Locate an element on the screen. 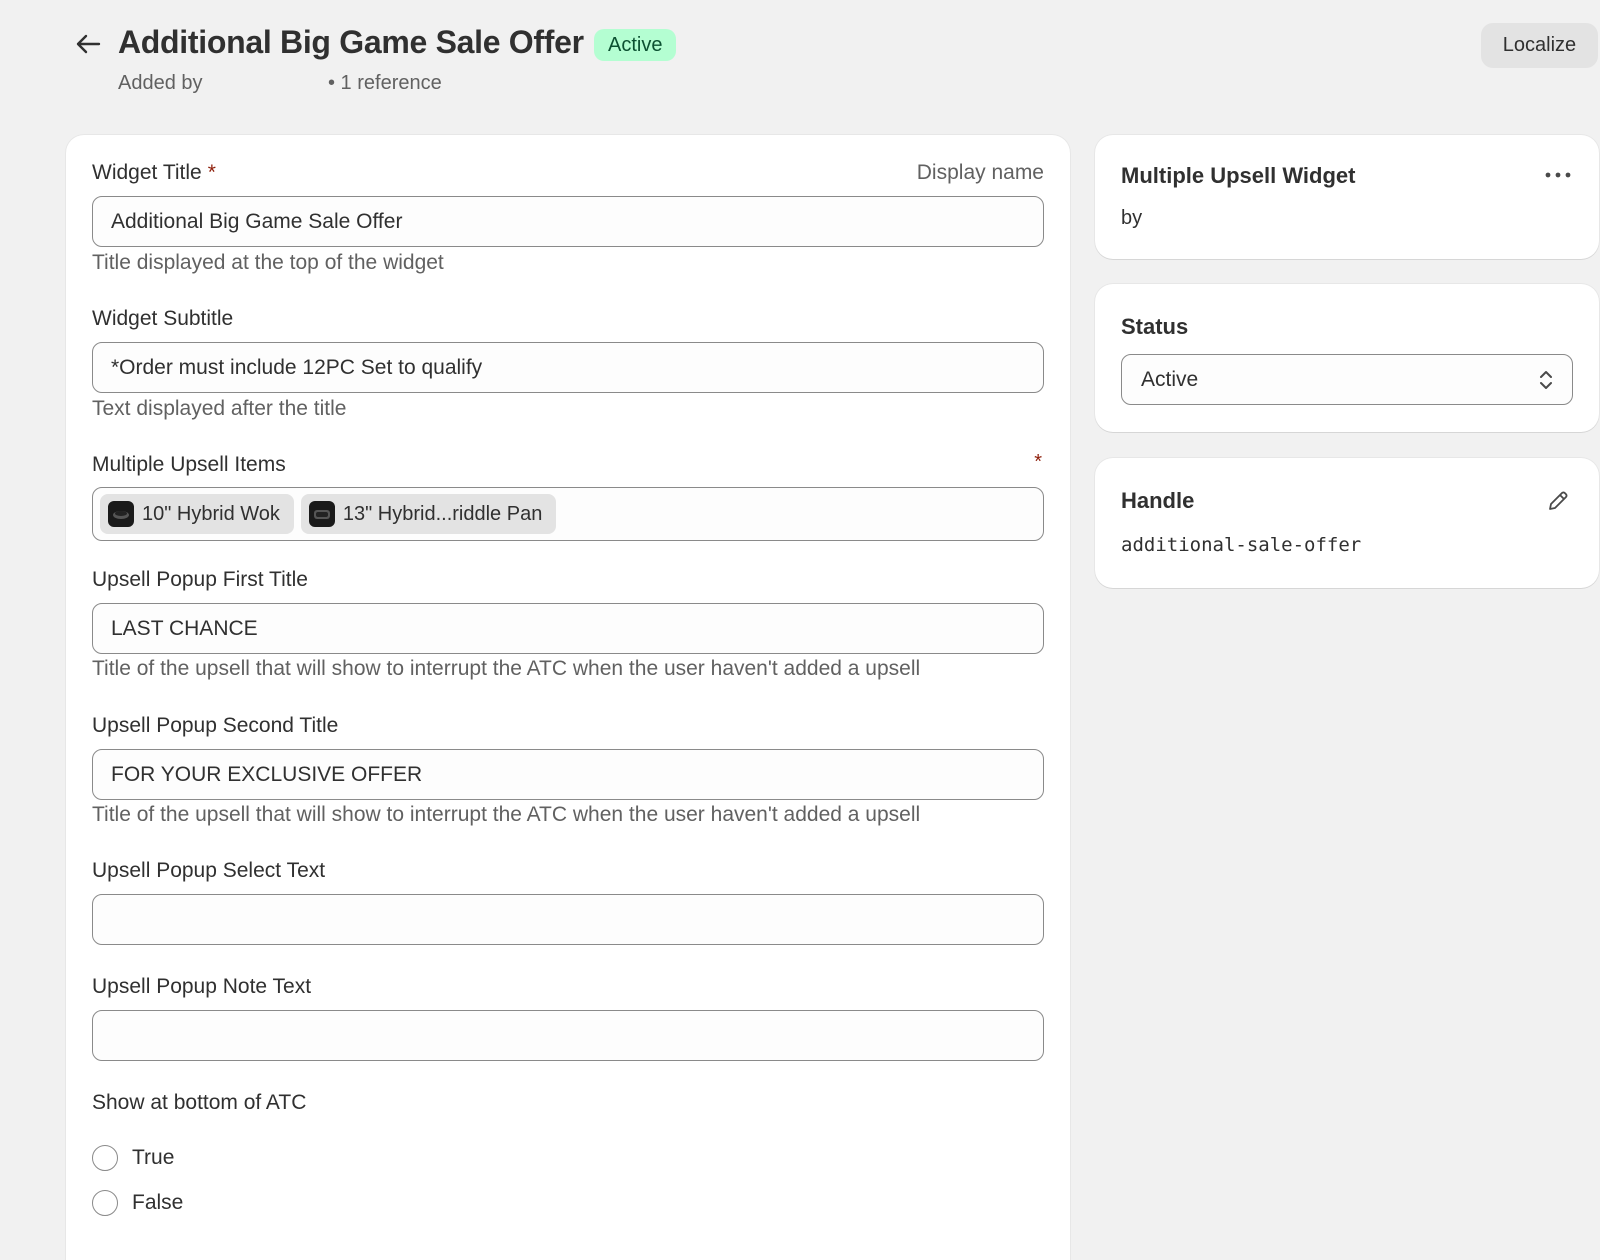  handle-card: Handle additional-sale-offer is located at coordinates (1347, 523).